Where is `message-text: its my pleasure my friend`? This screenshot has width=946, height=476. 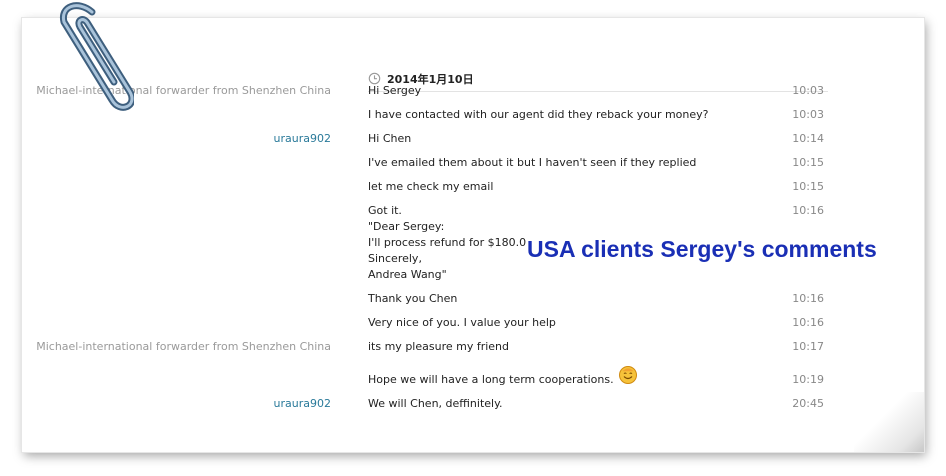
message-text: its my pleasure my friend is located at coordinates (439, 346).